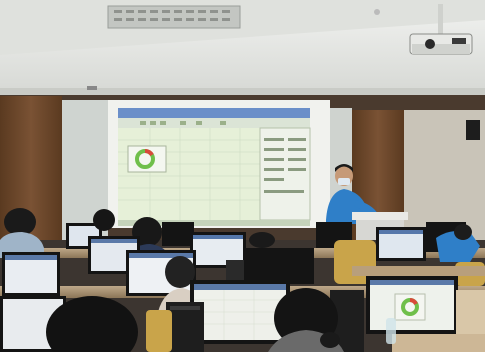 Image resolution: width=485 pixels, height=352 pixels. Describe the element at coordinates (159, 331) in the screenshot. I see `chair-yellow-front` at that location.